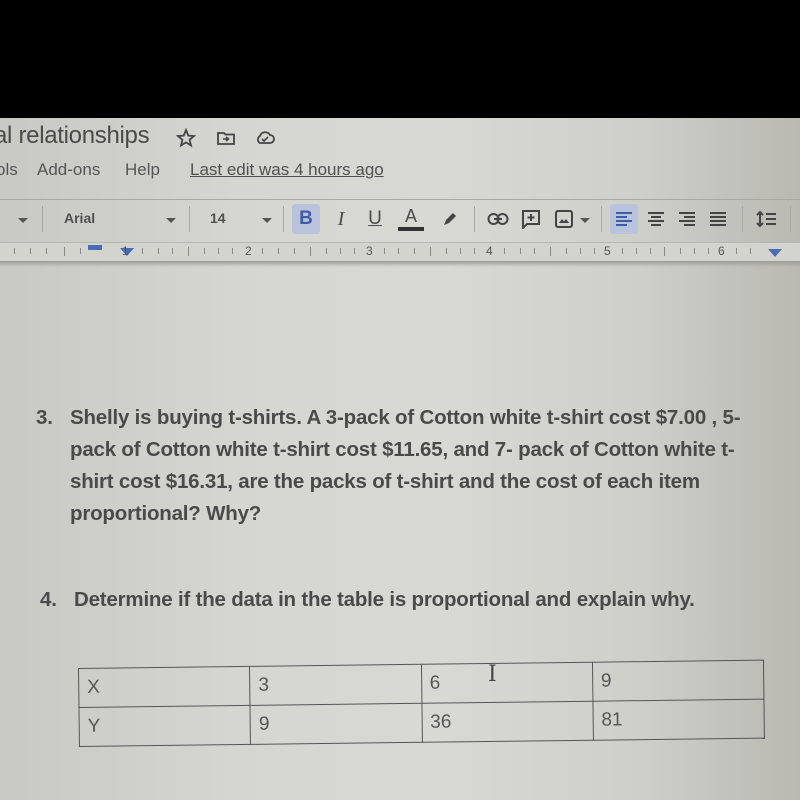  I want to click on menu-help: Help, so click(142, 170).